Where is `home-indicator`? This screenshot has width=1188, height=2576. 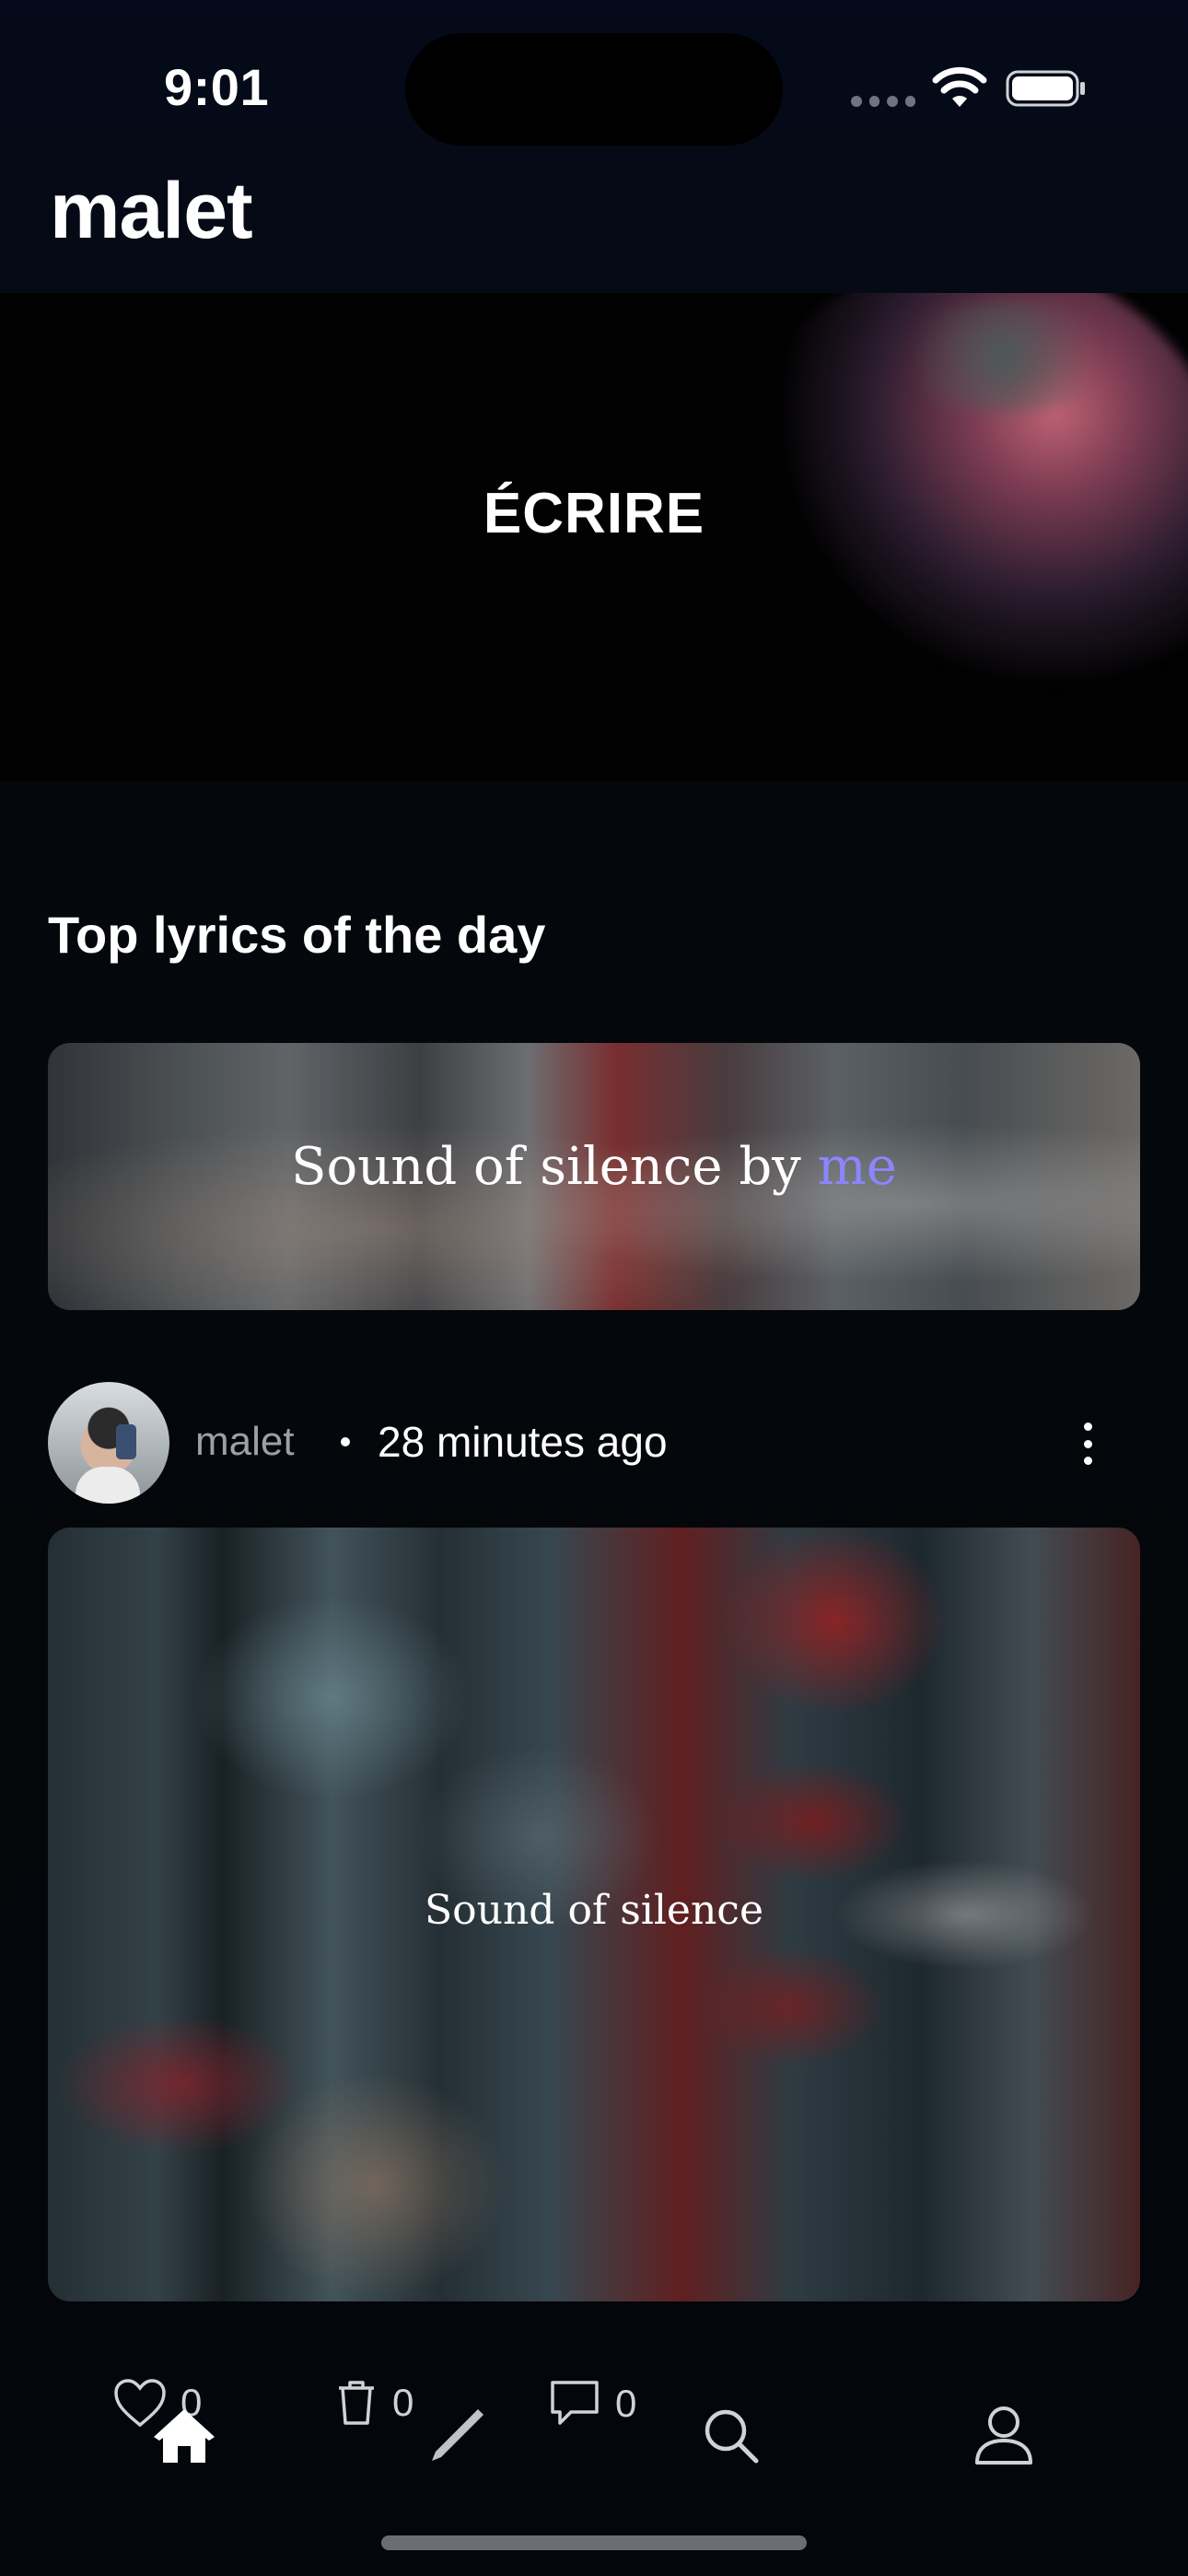 home-indicator is located at coordinates (594, 2542).